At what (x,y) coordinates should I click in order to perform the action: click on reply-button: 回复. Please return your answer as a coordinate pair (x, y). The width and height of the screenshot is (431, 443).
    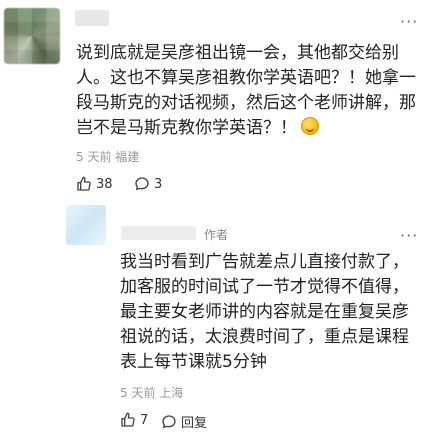
    Looking at the image, I should click on (184, 421).